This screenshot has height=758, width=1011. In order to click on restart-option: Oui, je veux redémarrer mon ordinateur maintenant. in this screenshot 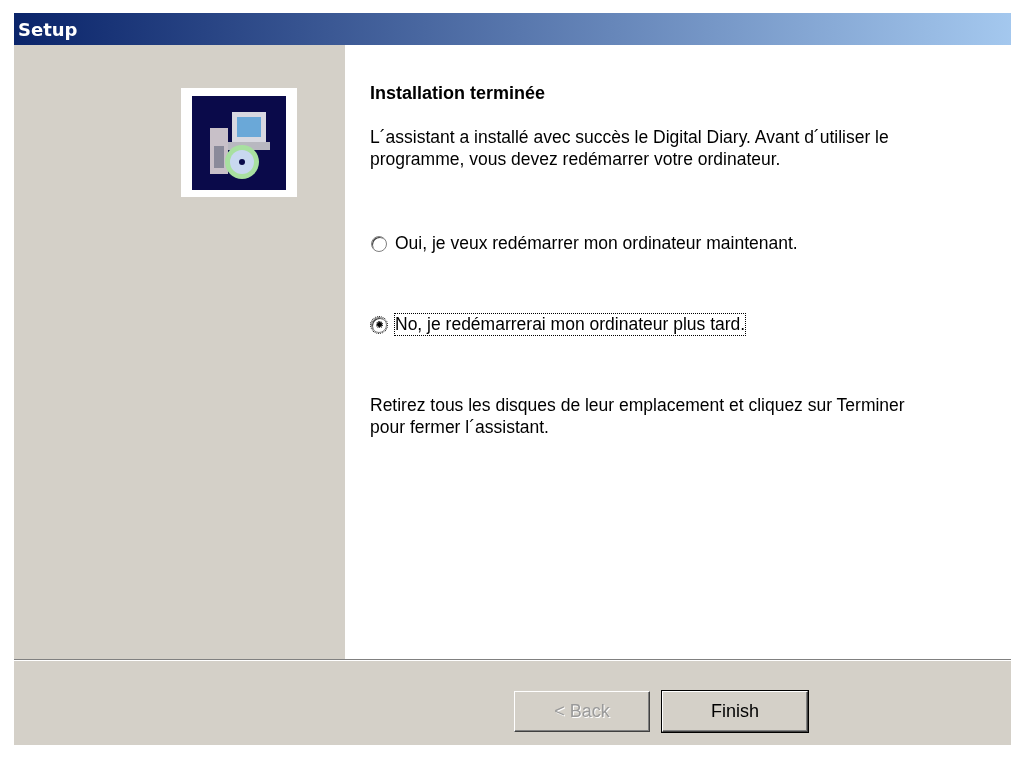, I will do `click(585, 243)`.